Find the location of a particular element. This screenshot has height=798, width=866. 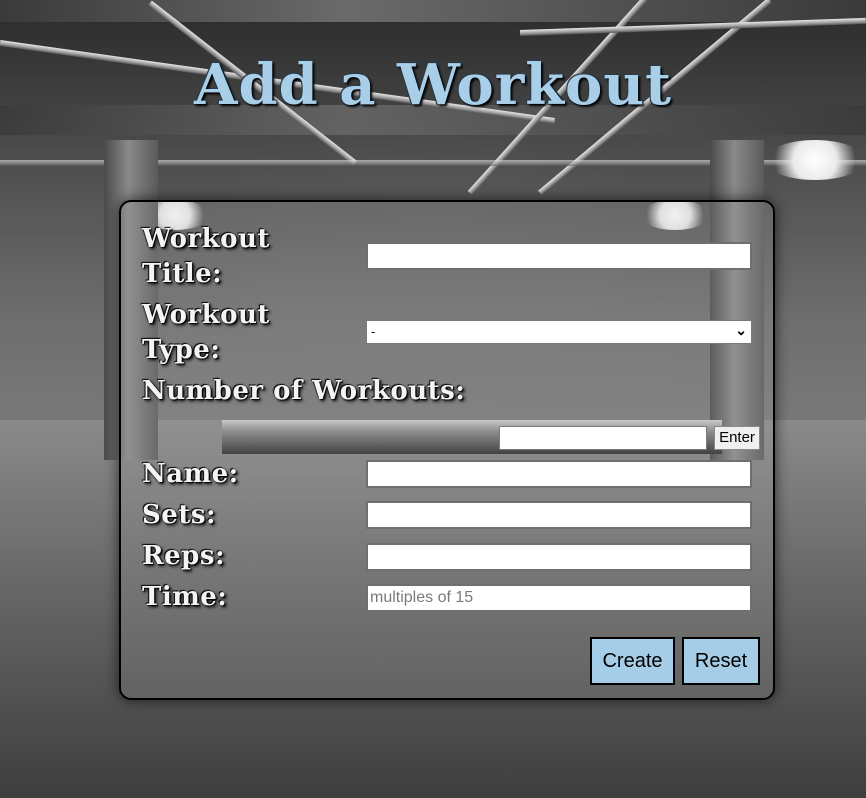

workout-type-select: - ⌄ is located at coordinates (559, 332).